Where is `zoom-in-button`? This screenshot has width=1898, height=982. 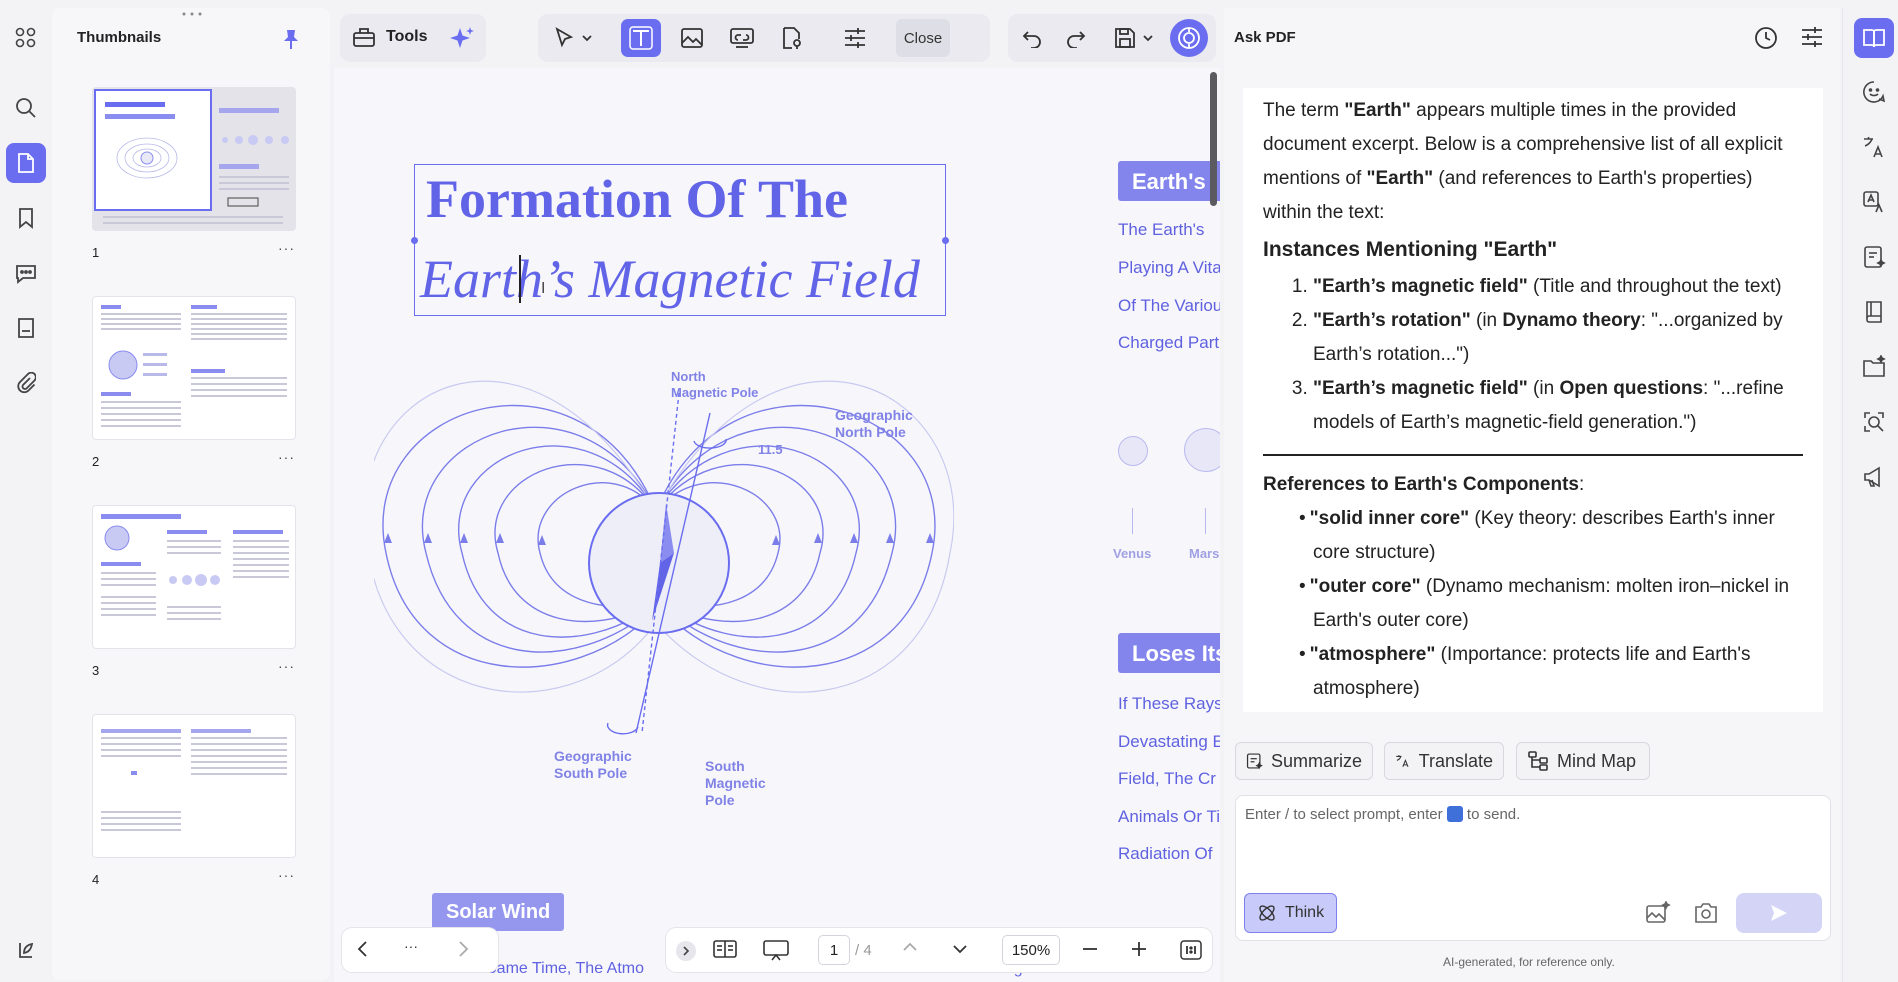
zoom-in-button is located at coordinates (1139, 949).